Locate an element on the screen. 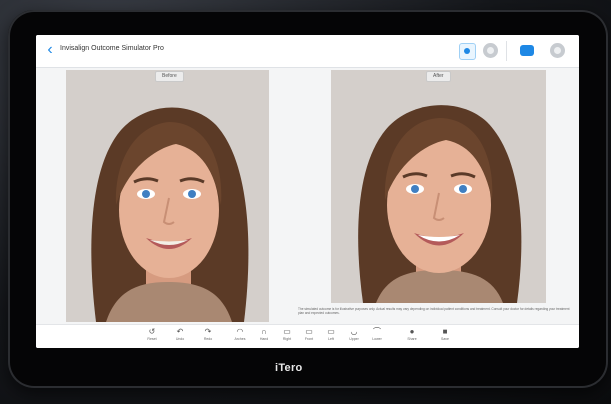 The image size is (611, 404). app-title: Invisalign Outcome Simulator Pro is located at coordinates (112, 48).